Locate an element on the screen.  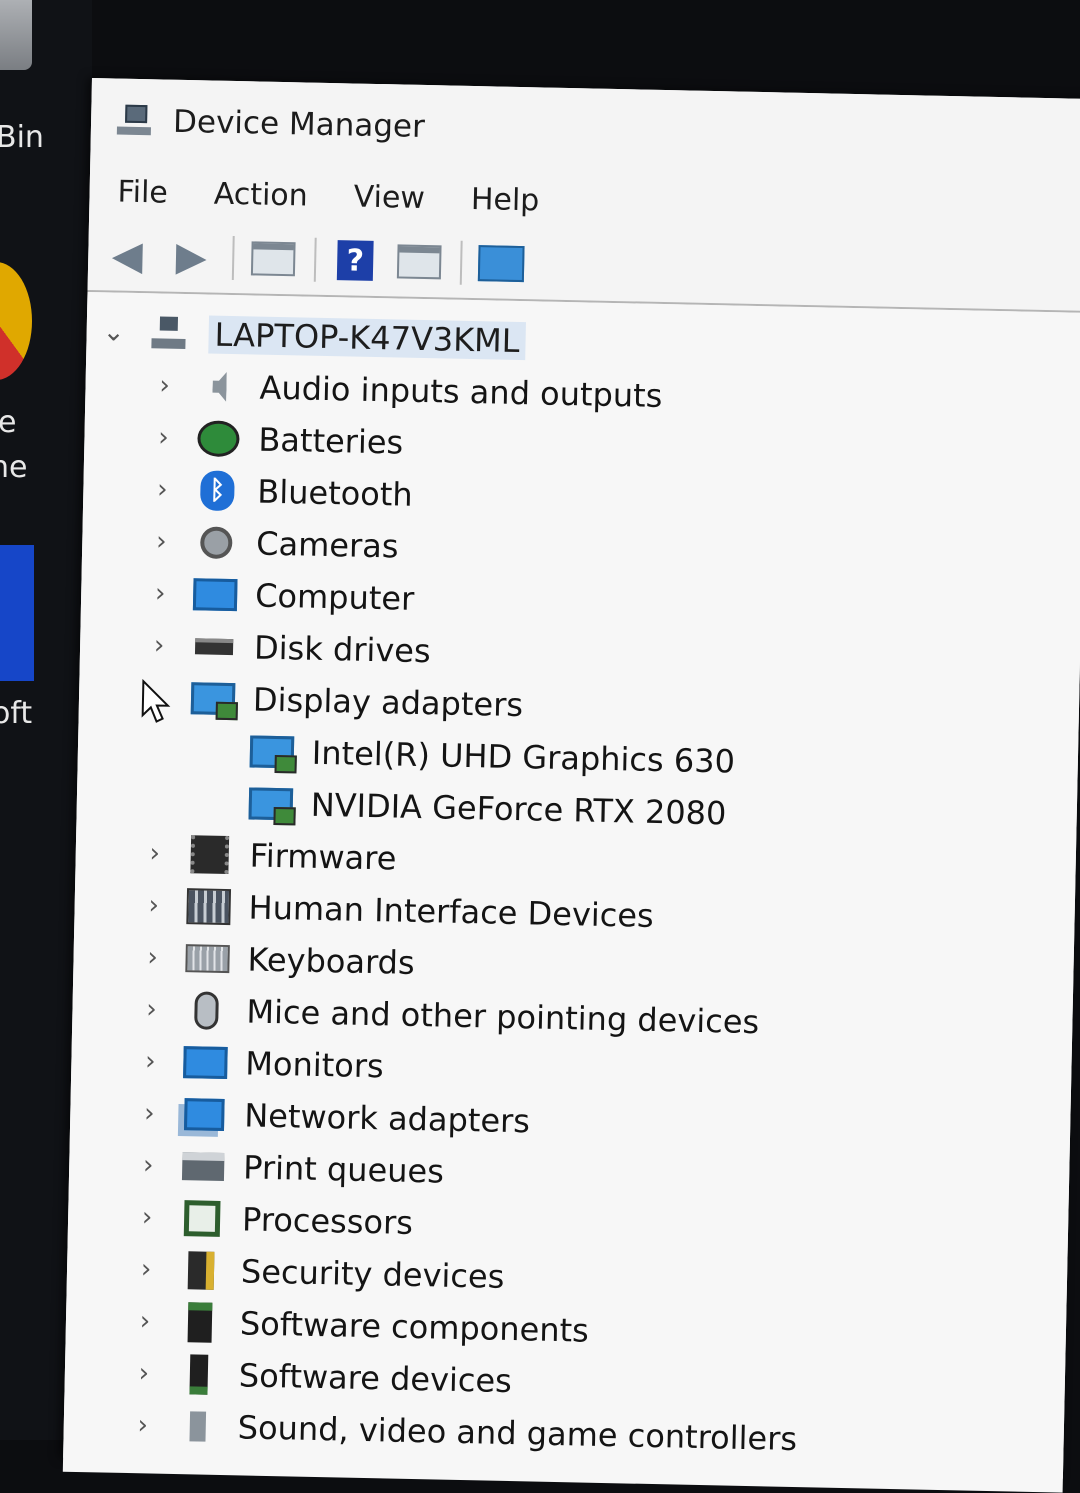
tree-item-label: Monitors is located at coordinates (314, 1065).